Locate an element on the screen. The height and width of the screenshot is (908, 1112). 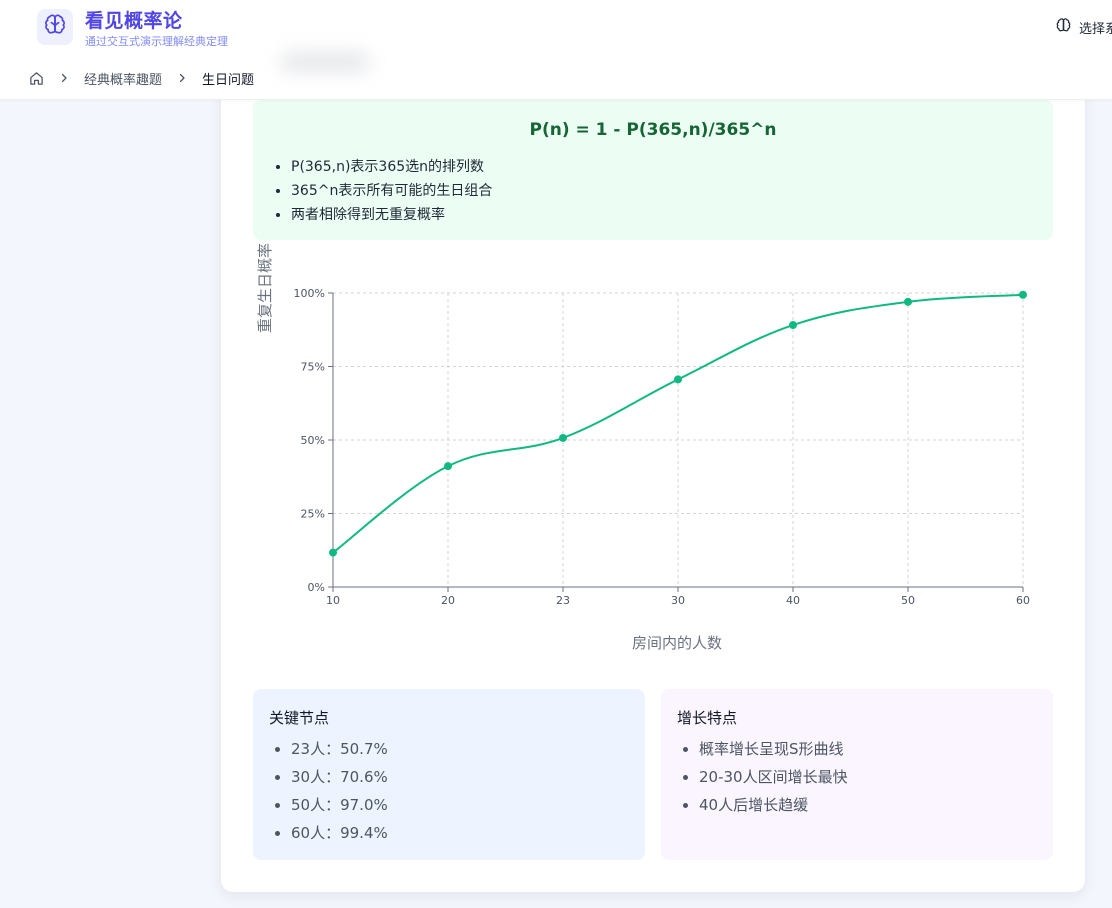
growth-item: 20-30人区间增长最快 is located at coordinates (773, 777).